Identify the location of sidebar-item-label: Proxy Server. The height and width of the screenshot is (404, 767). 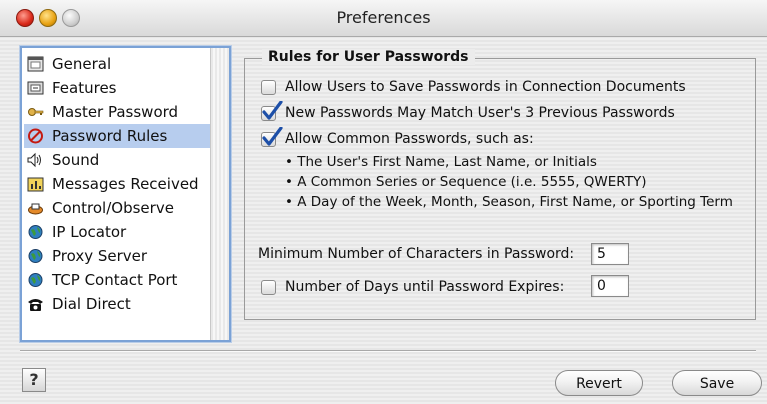
(100, 256).